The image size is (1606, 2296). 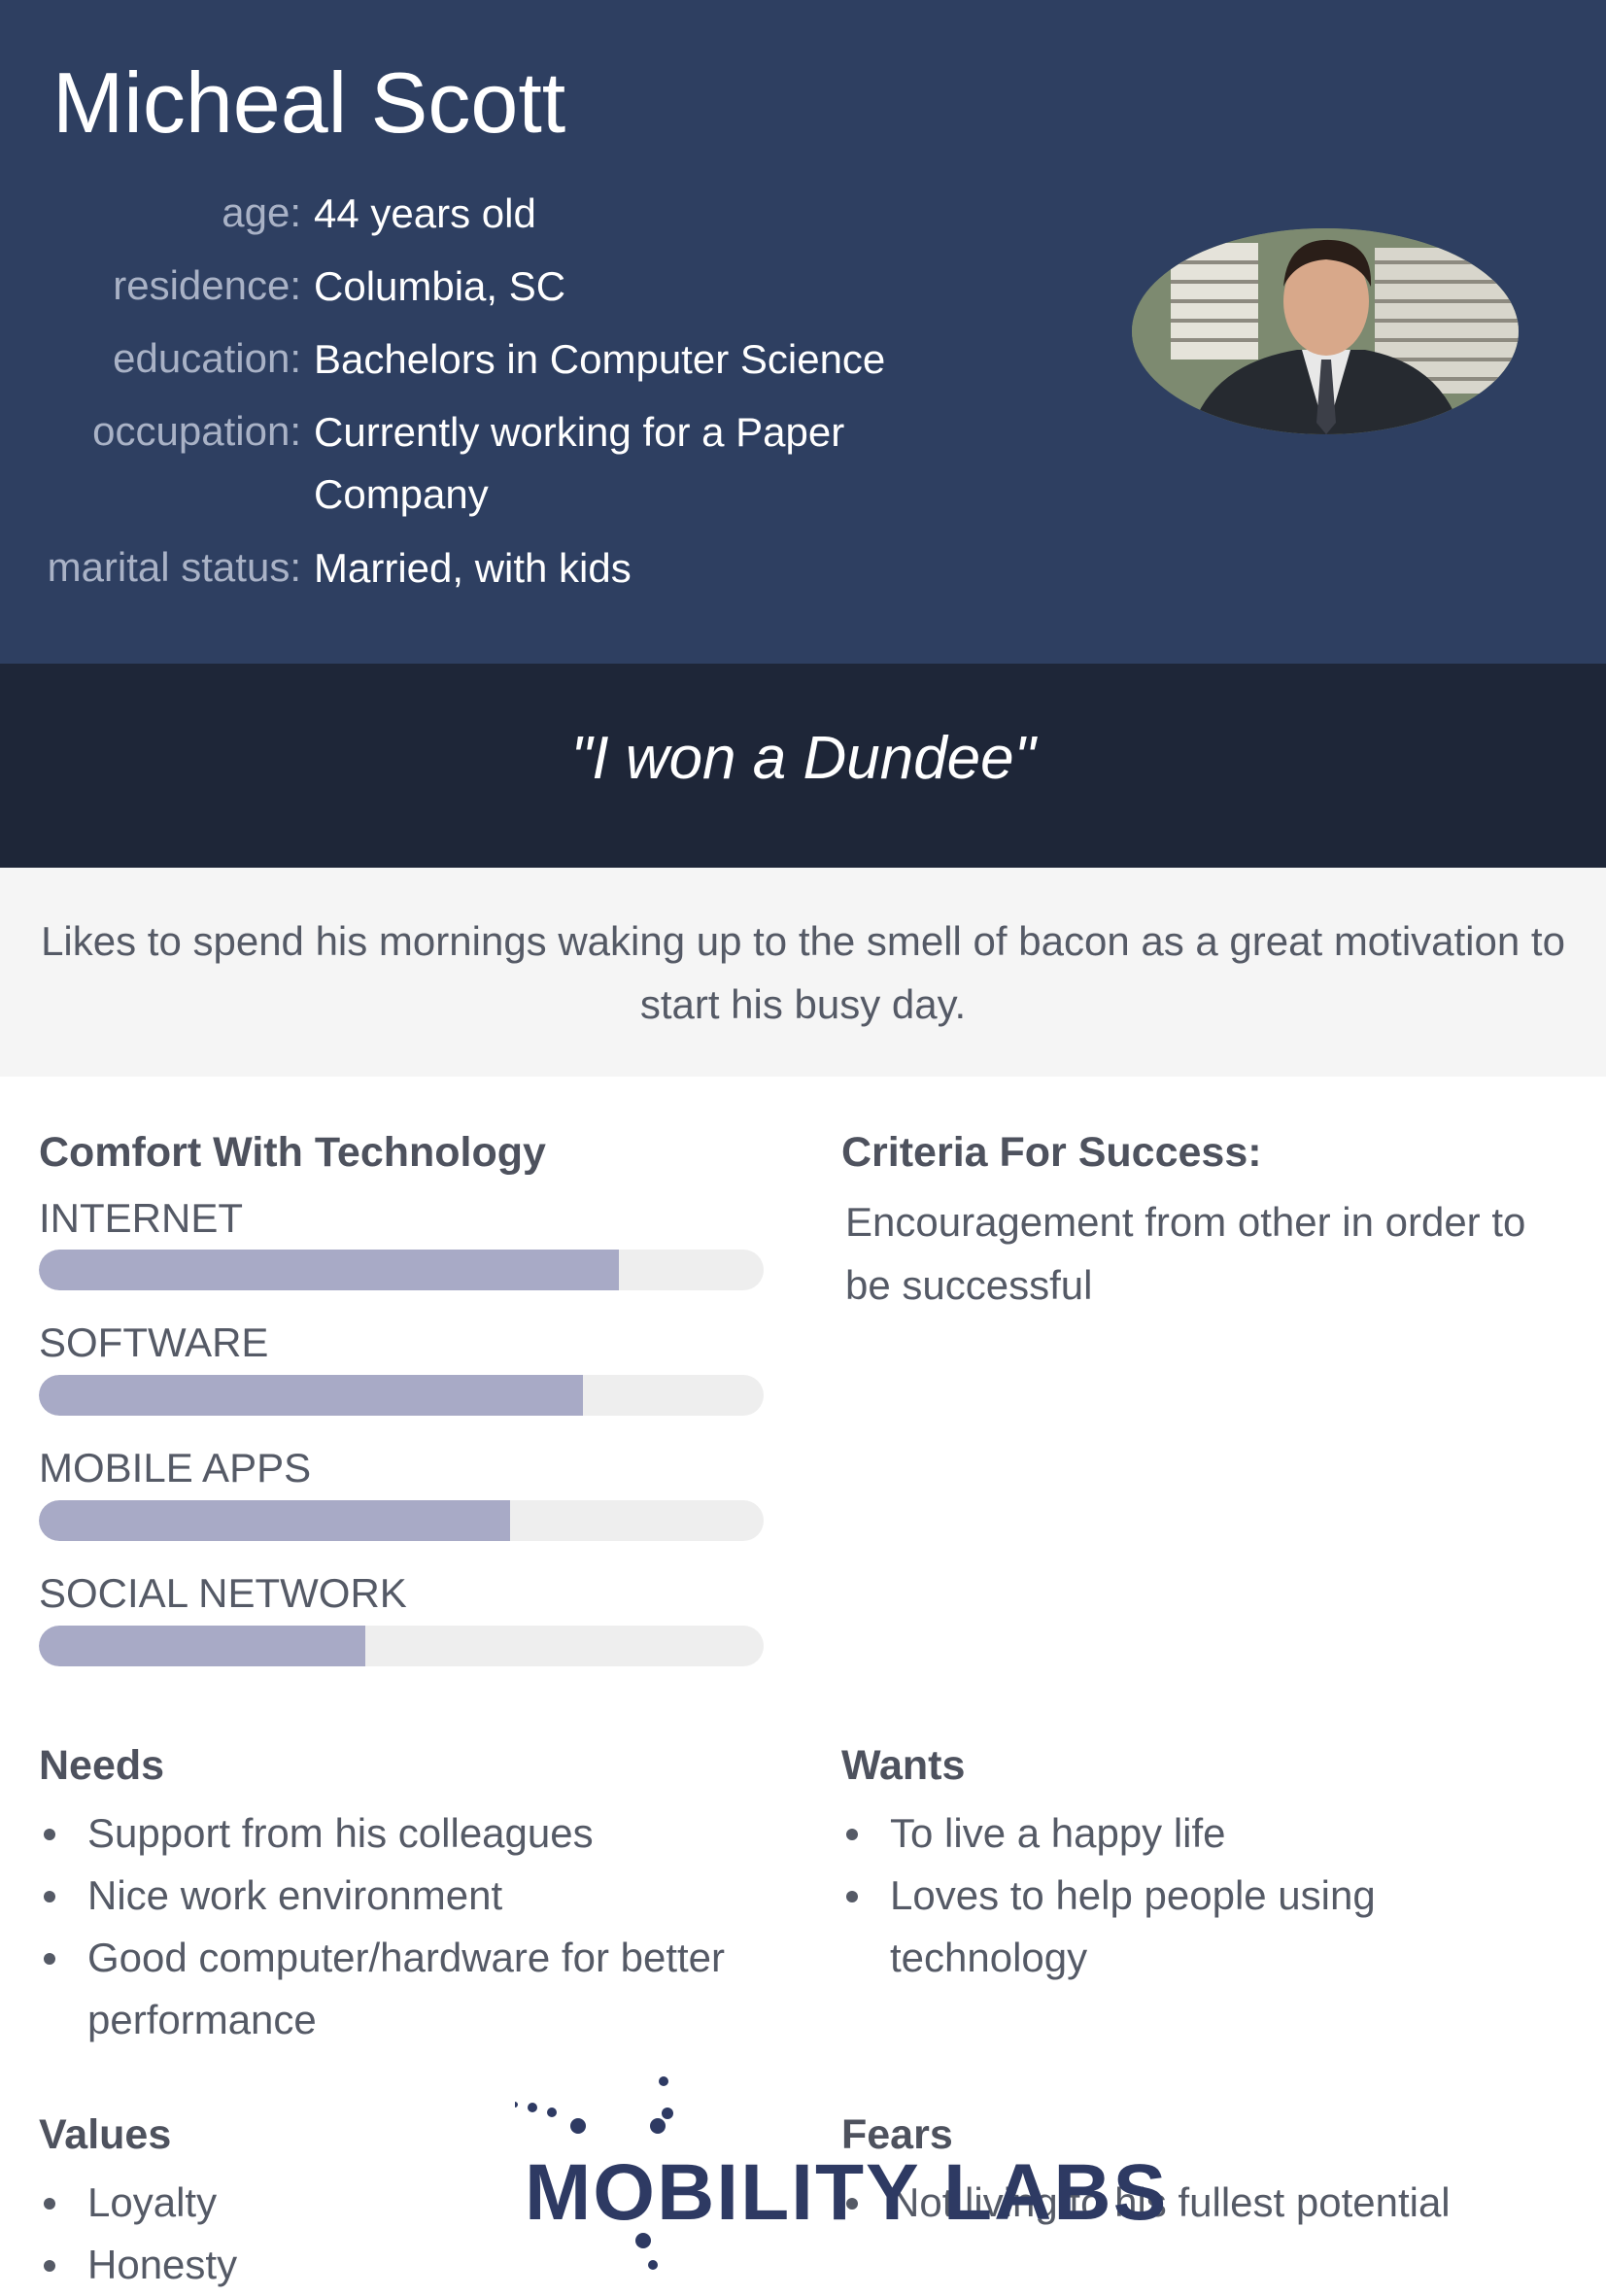 I want to click on persona-quote: "I won a Dundee", so click(x=803, y=758).